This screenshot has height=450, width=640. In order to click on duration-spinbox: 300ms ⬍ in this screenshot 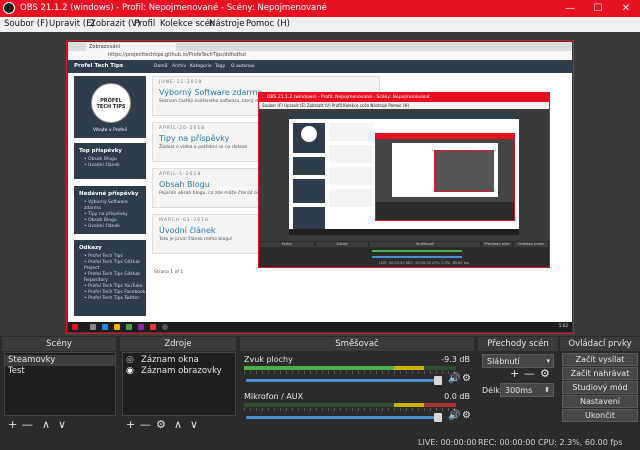, I will do `click(527, 390)`.